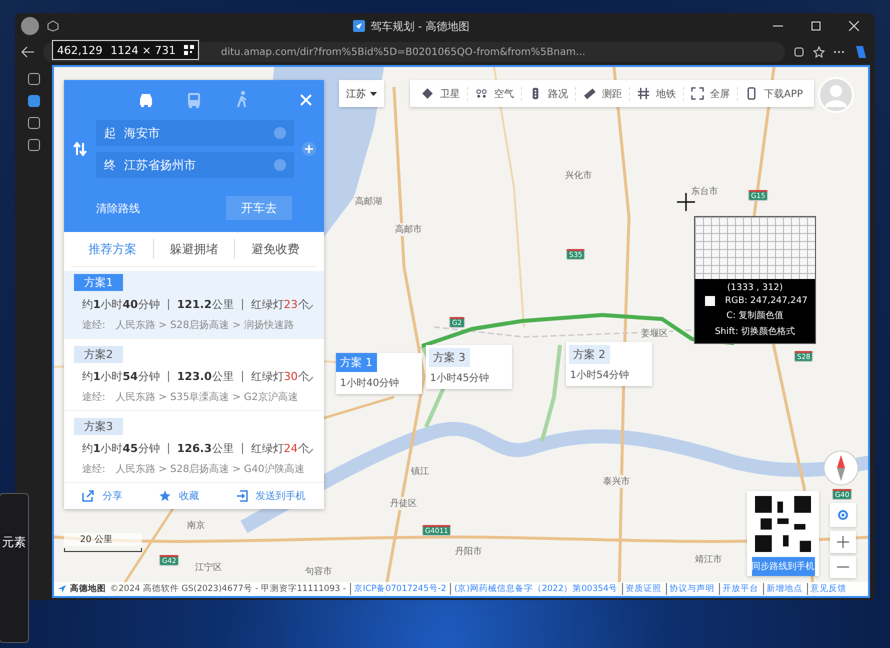 Image resolution: width=890 pixels, height=648 pixels. I want to click on plan-title: 方案2, so click(98, 354).